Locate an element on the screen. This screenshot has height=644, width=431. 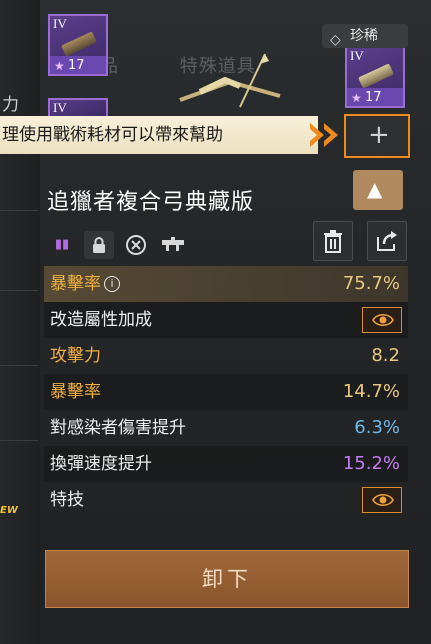
chevron-right-icon is located at coordinates (331, 135).